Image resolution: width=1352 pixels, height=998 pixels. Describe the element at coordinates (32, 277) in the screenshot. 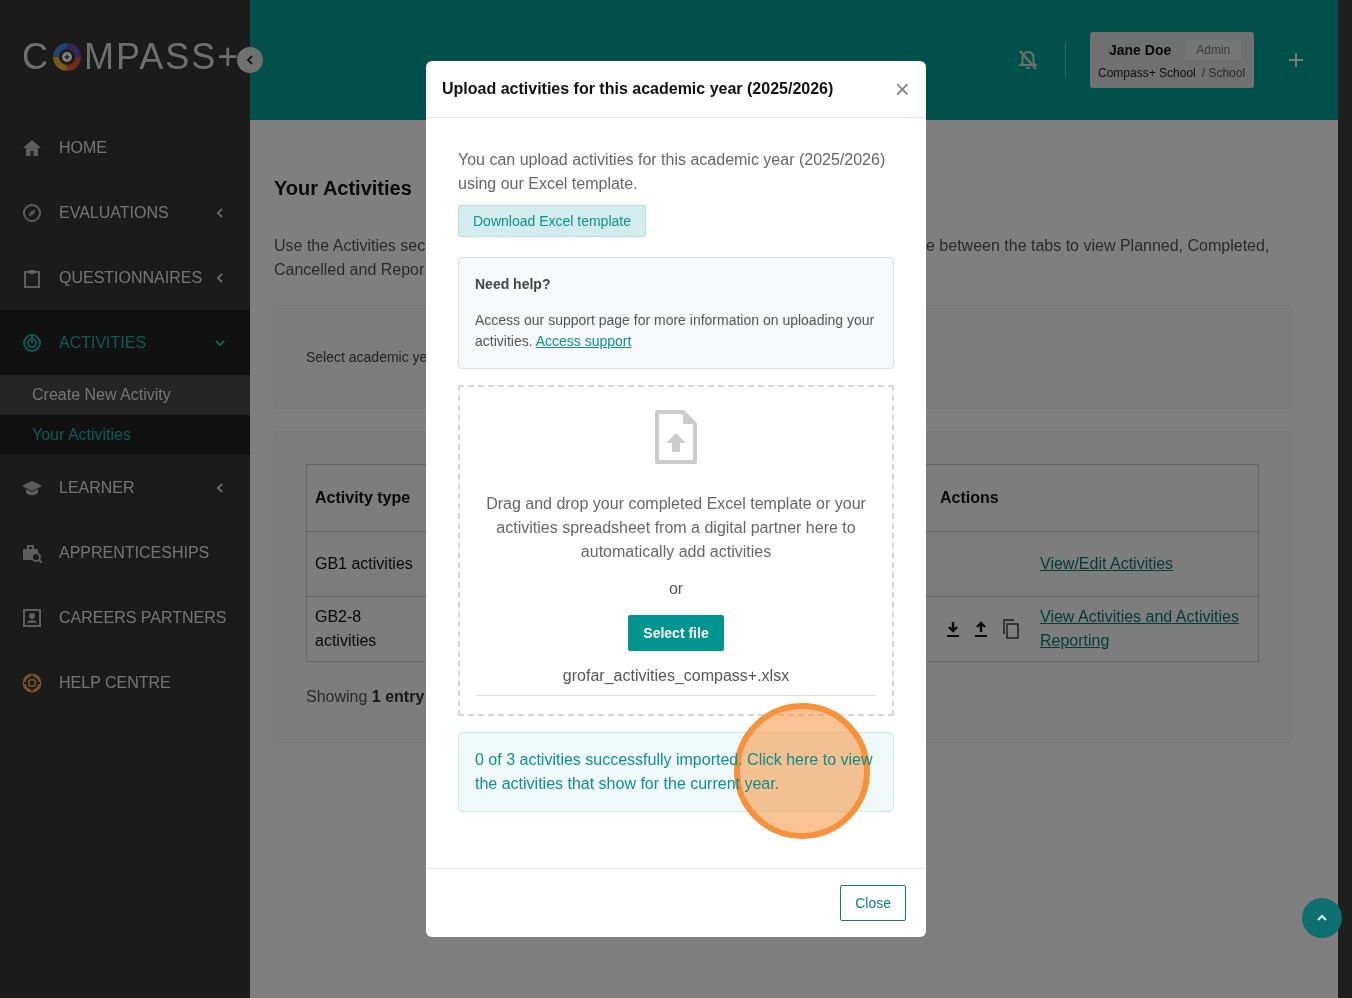

I see `clipboard-icon` at that location.